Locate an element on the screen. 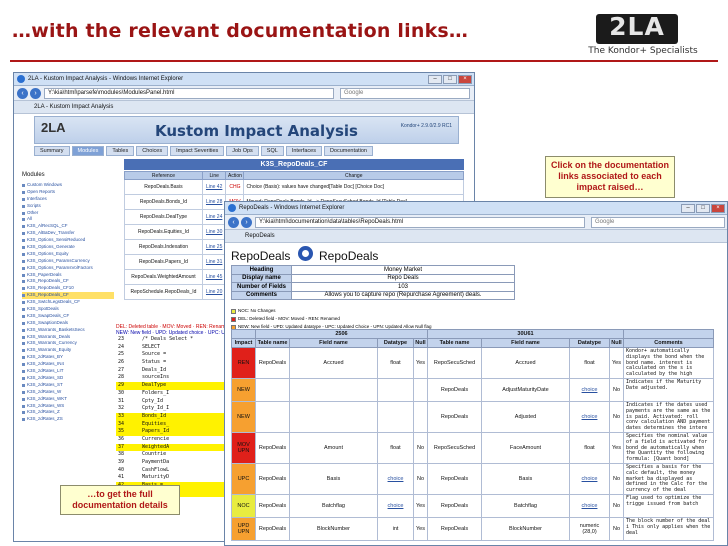 The image size is (728, 546). module-link: Interfaces is located at coordinates (68, 199).